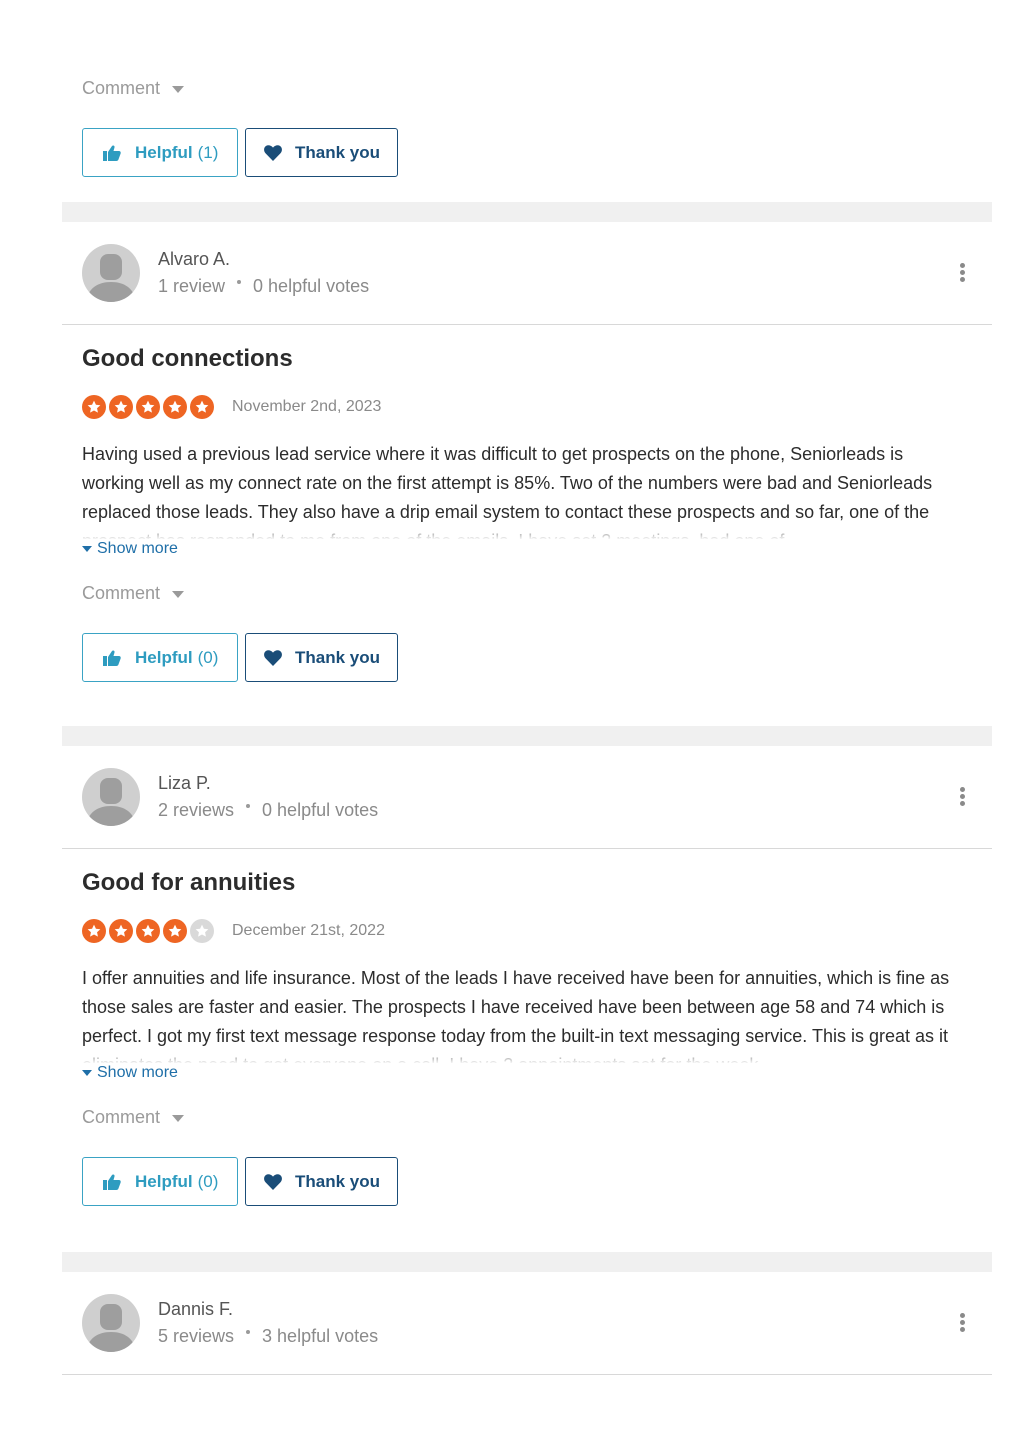 The height and width of the screenshot is (1449, 1024). I want to click on helpful-votes: 3 helpful votes, so click(320, 1336).